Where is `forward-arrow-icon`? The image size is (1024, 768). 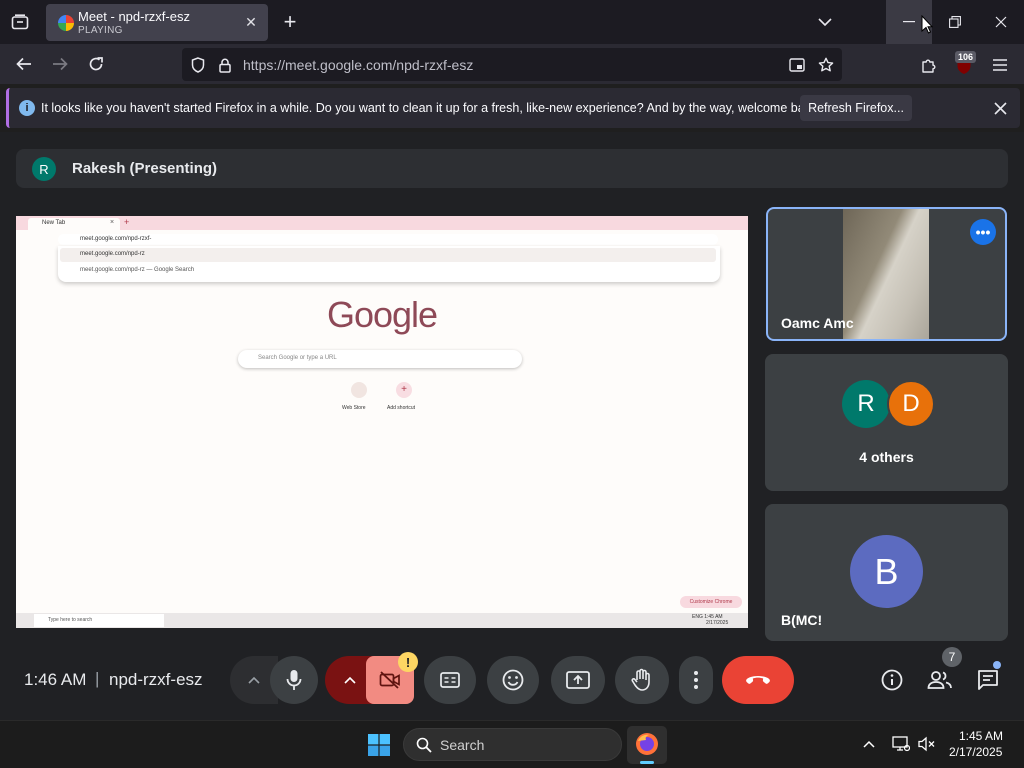 forward-arrow-icon is located at coordinates (60, 64).